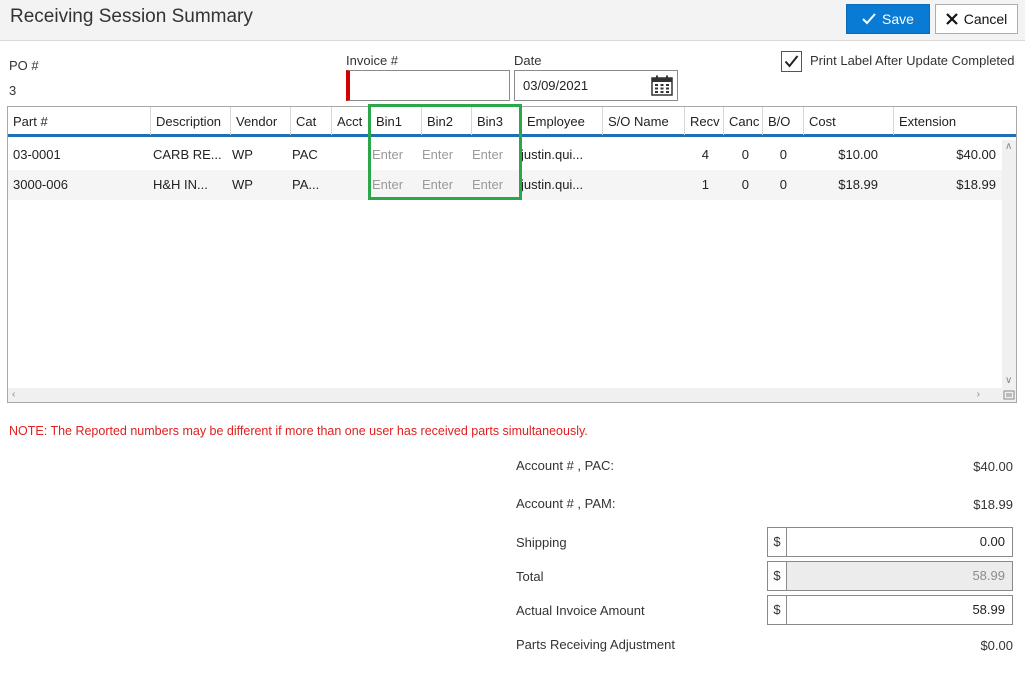 The image size is (1025, 676). What do you see at coordinates (783, 121) in the screenshot?
I see `col-header-bo: B/O` at bounding box center [783, 121].